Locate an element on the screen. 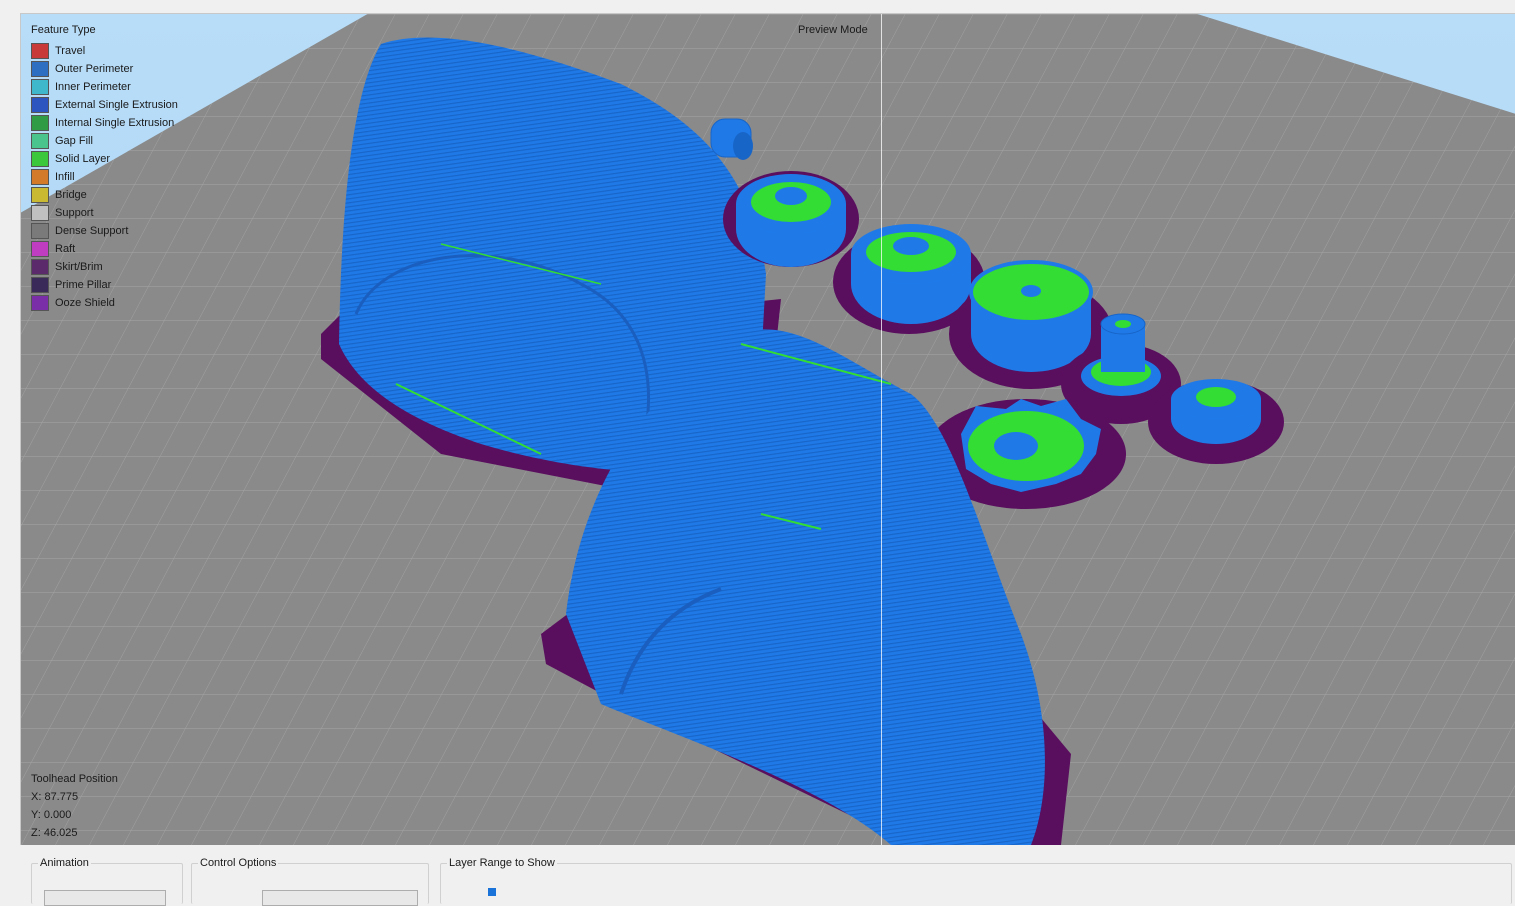  legend-label: Travel is located at coordinates (70, 51).